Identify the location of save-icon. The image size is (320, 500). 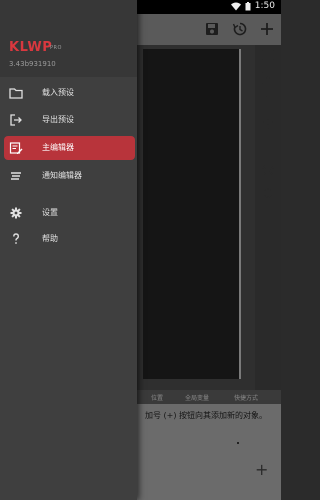
(212, 29).